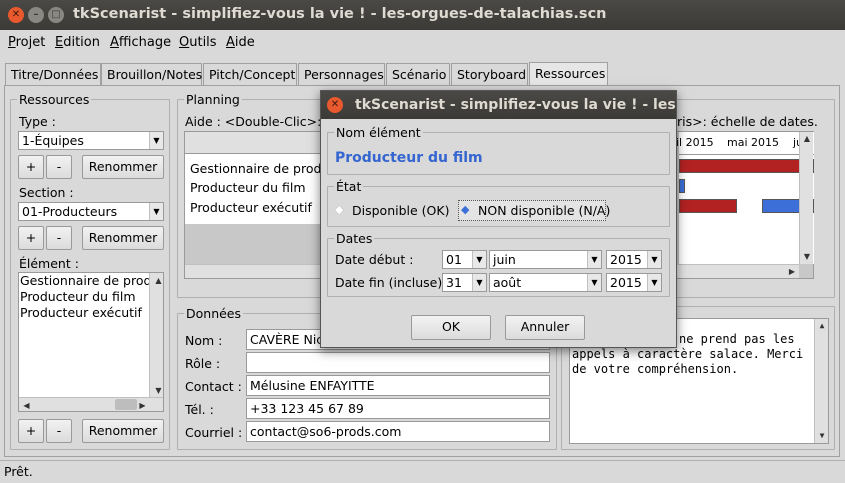 This screenshot has width=845, height=483. Describe the element at coordinates (198, 42) in the screenshot. I see `menu-outils: Outils` at that location.